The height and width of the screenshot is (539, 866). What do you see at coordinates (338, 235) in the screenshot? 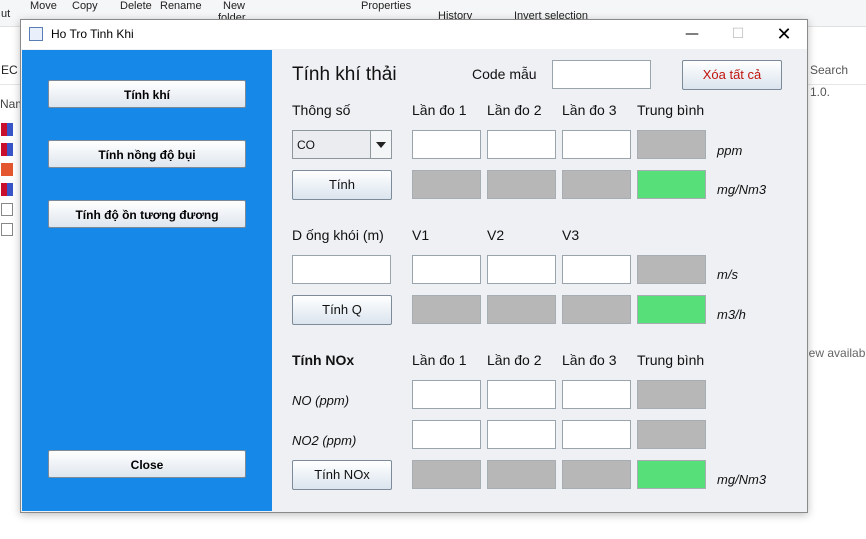
I see `diameter-label: D ống khói (m)` at bounding box center [338, 235].